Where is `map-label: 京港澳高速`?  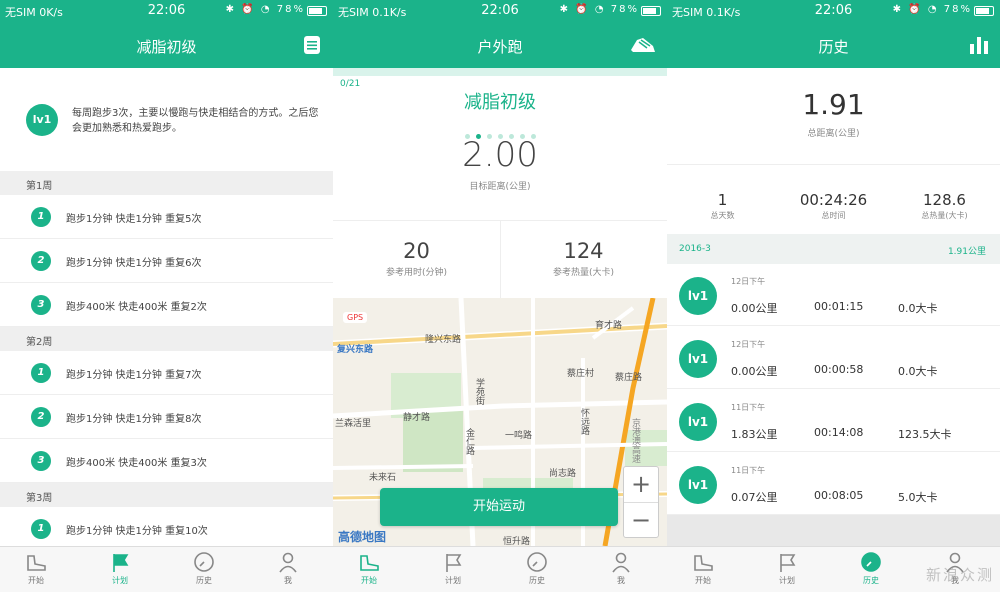
map-label: 京港澳高速 is located at coordinates (635, 440).